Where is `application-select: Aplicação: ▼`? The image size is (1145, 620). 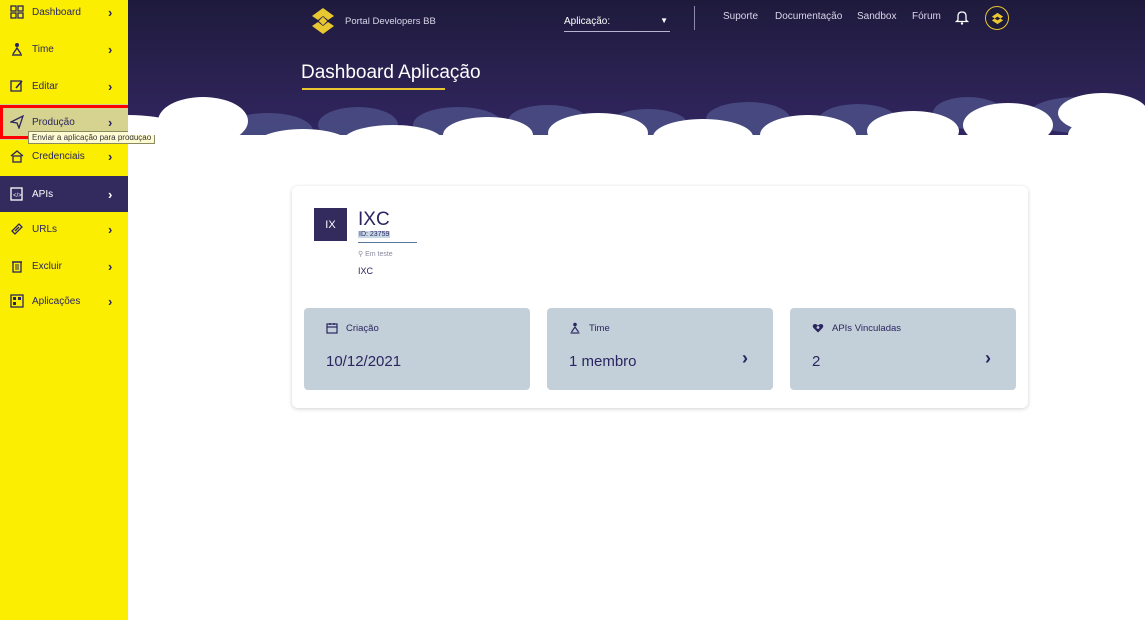
application-select: Aplicação: ▼ is located at coordinates (617, 22).